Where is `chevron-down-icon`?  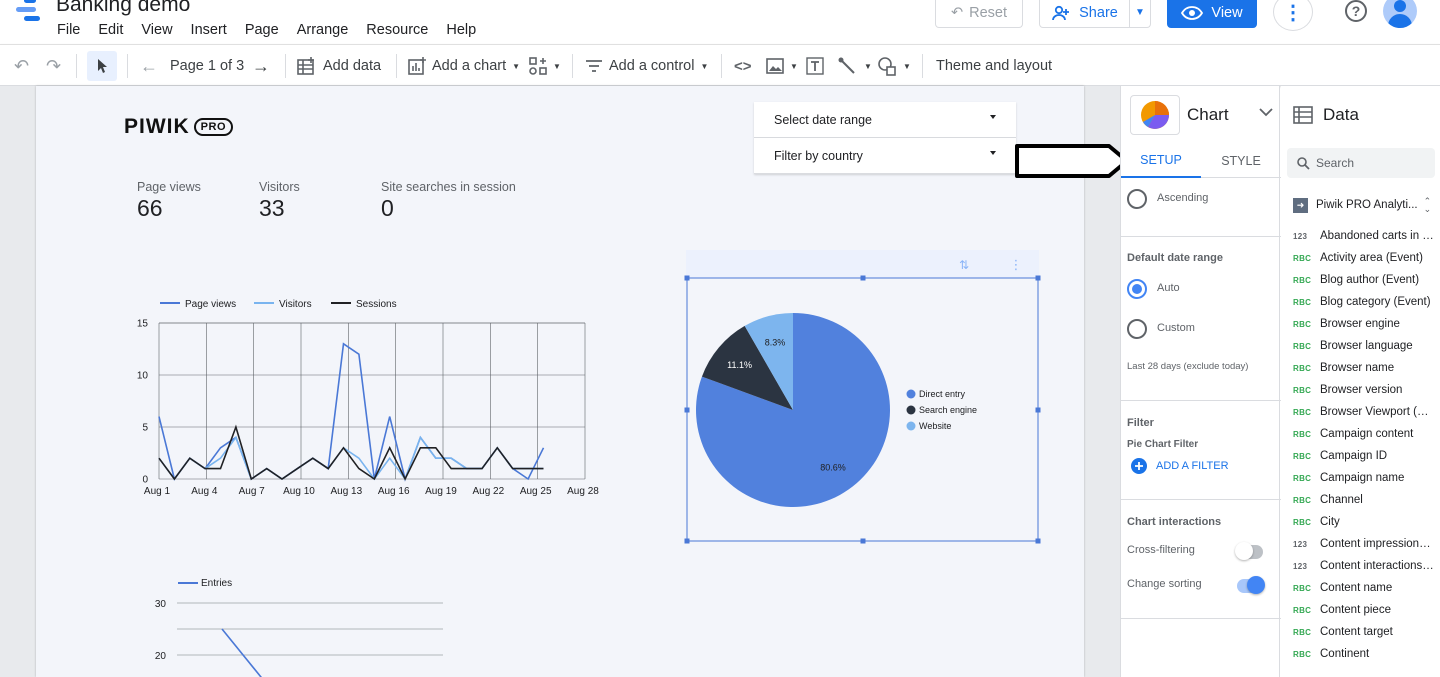
chevron-down-icon is located at coordinates (1266, 113).